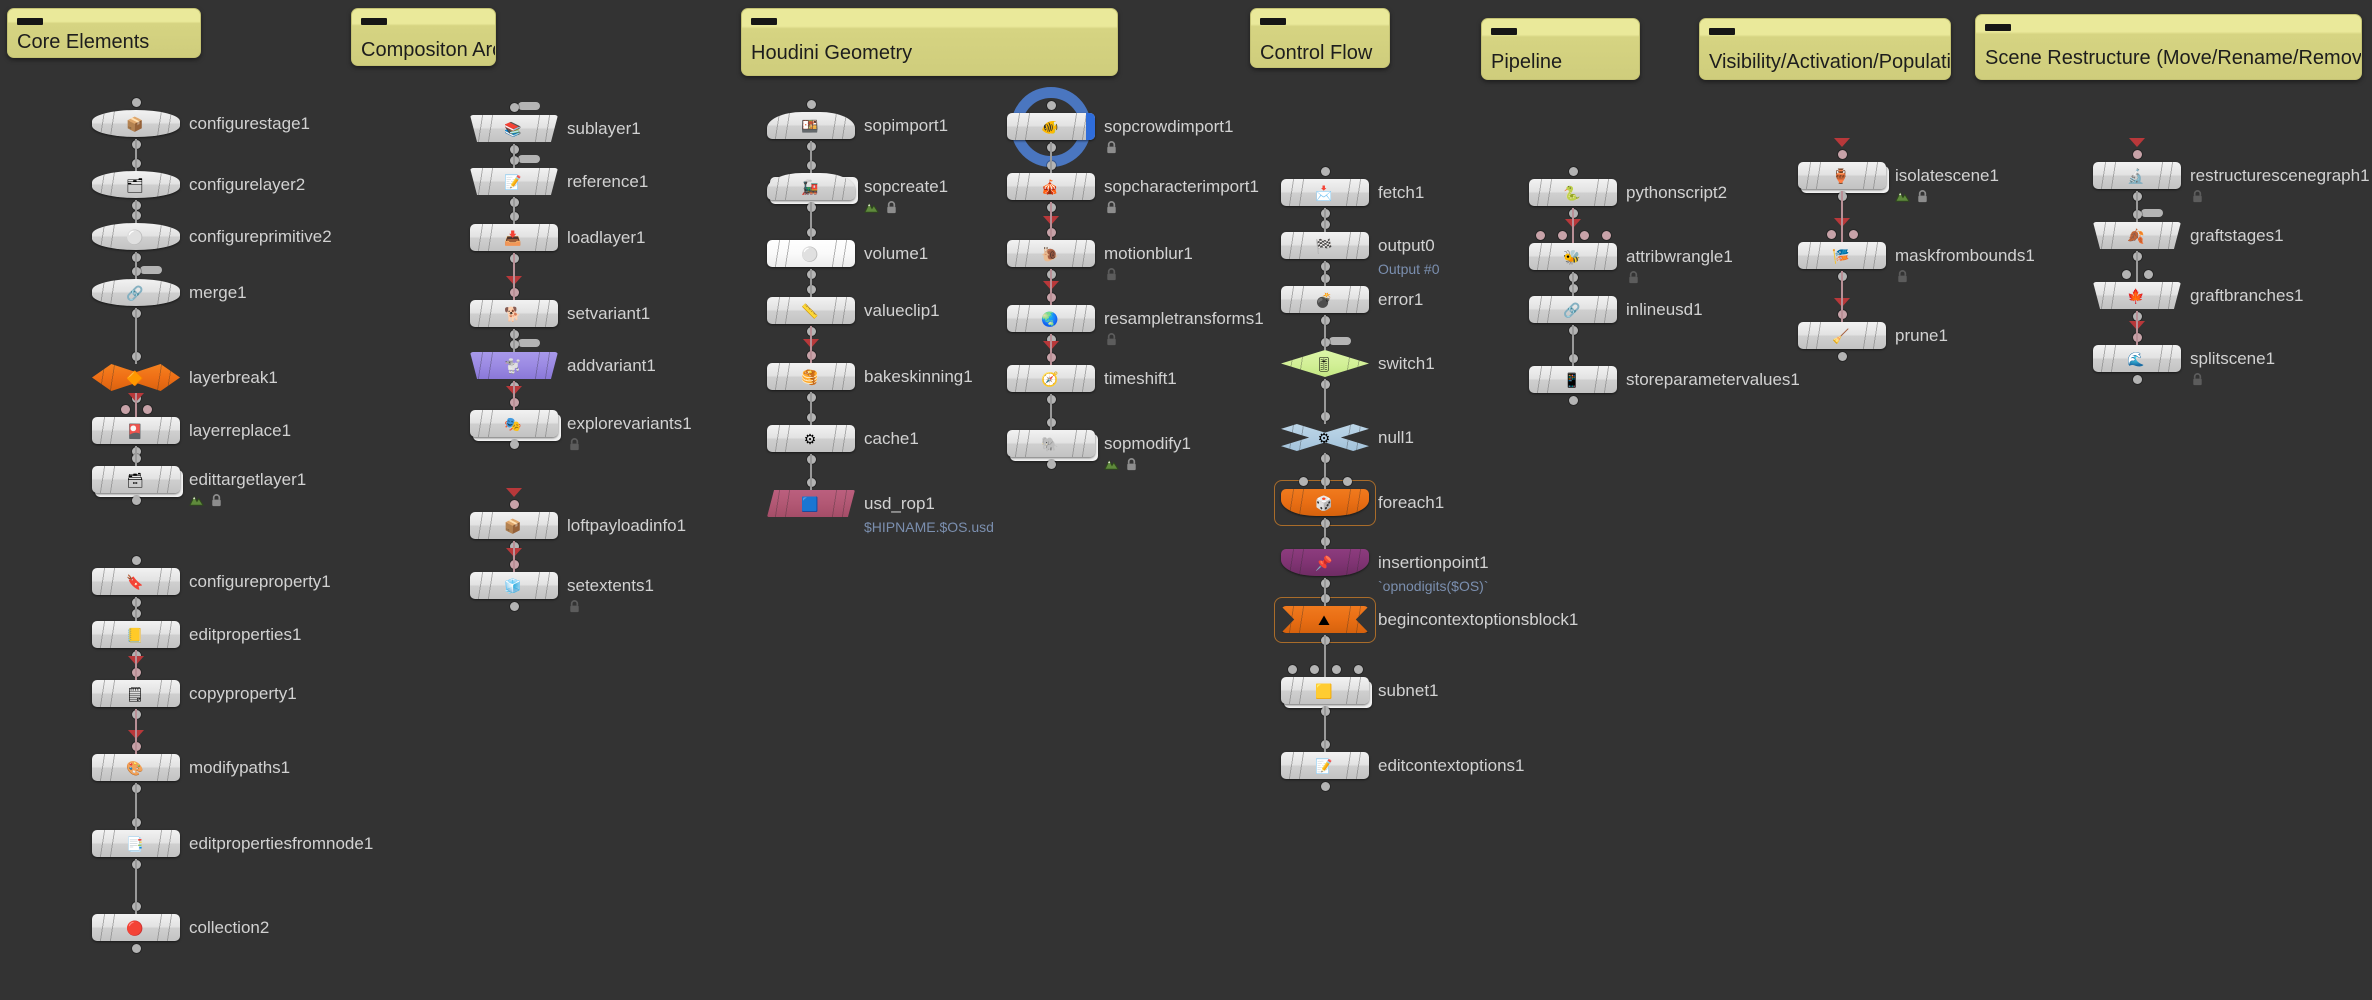  I want to click on node-addvariant1: 🐩 addvariant1, so click(620, 365).